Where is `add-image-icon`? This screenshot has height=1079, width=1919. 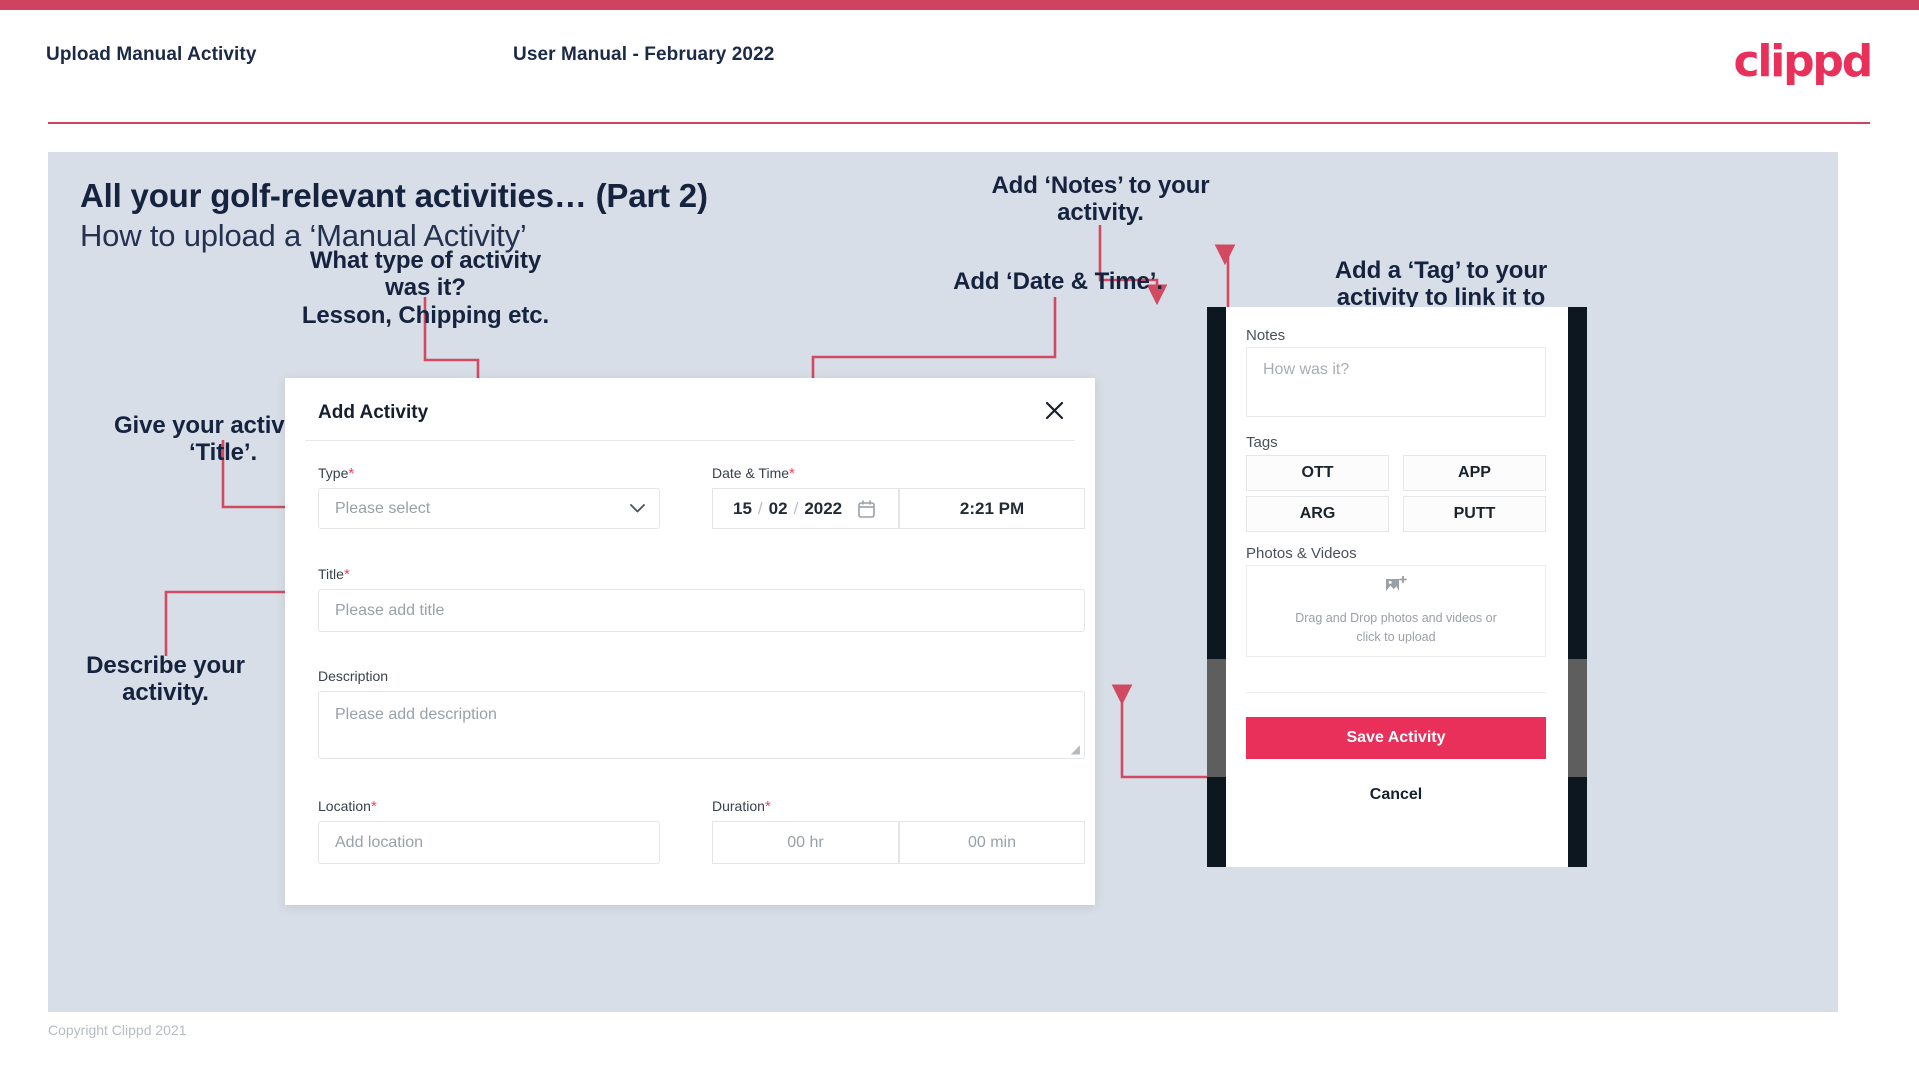
add-image-icon is located at coordinates (1396, 588).